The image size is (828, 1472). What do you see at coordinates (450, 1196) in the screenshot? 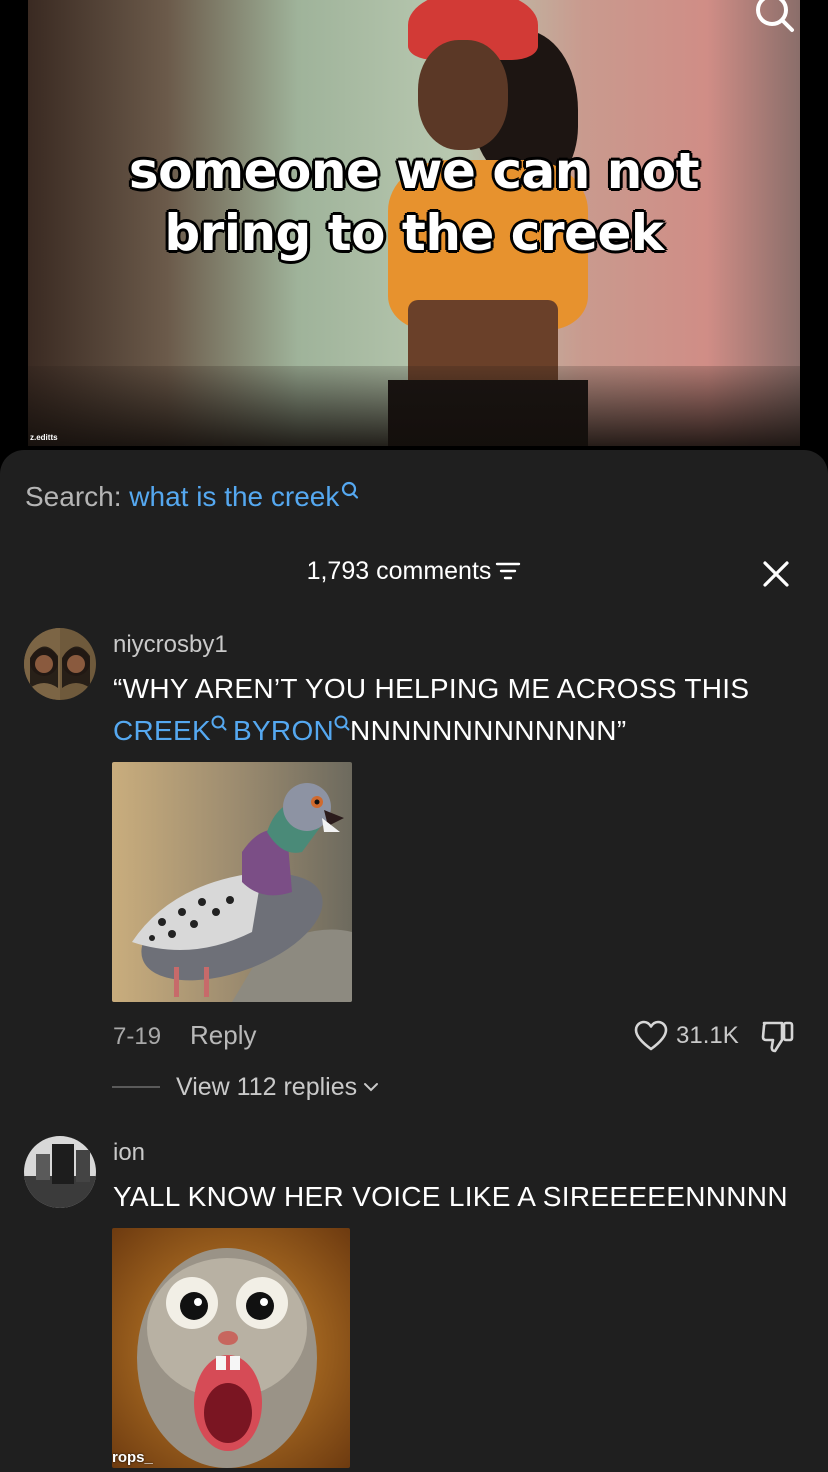
I see `comment-text: YALL KNOW HER VOICE LIKE A SIREEEEENNNNN` at bounding box center [450, 1196].